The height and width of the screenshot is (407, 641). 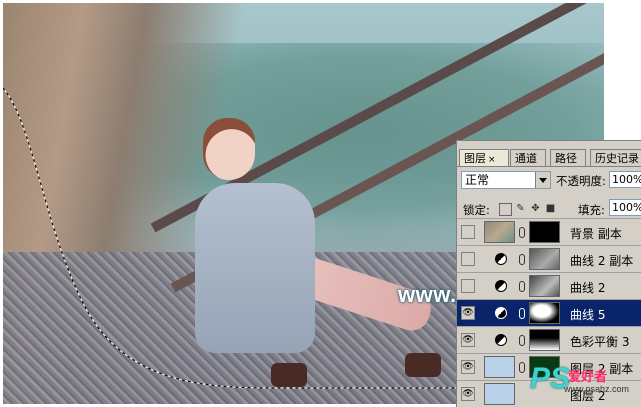 I want to click on lock-all-icon: ■, so click(x=550, y=208).